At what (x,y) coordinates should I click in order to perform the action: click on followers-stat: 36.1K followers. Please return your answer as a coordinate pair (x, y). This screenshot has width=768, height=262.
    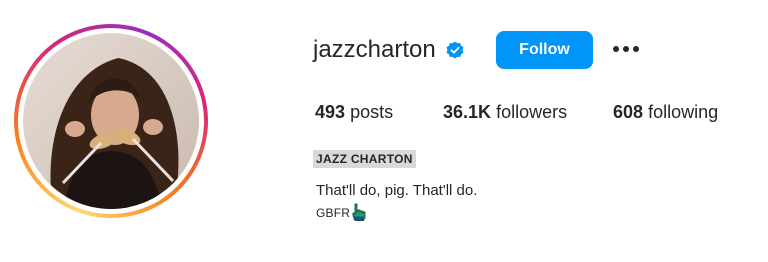
    Looking at the image, I should click on (505, 112).